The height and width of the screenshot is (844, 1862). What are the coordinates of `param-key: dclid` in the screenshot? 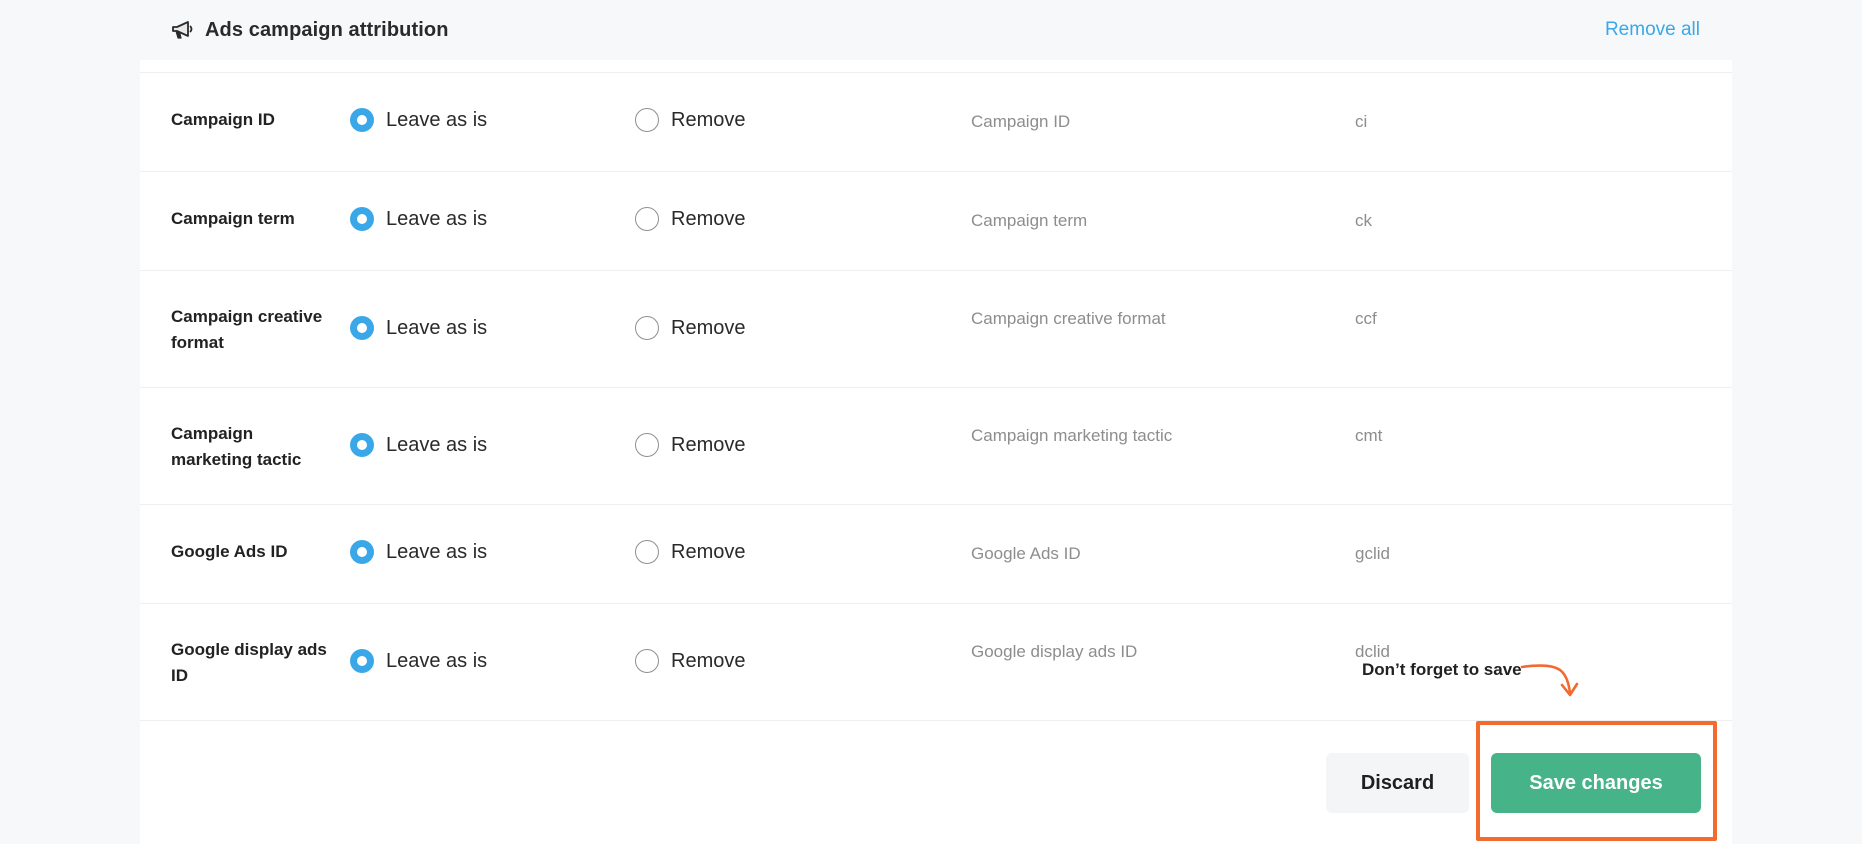 It's located at (1372, 651).